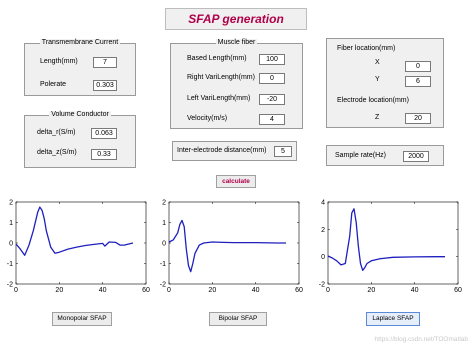 This screenshot has width=474, height=345. What do you see at coordinates (377, 79) in the screenshot?
I see `y-label: Y` at bounding box center [377, 79].